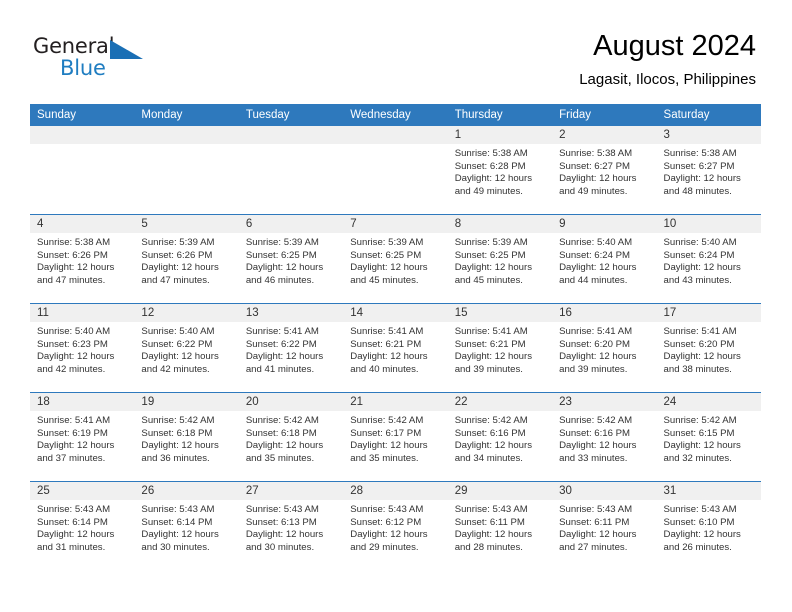 The height and width of the screenshot is (612, 792). I want to click on day-detail-sunrise: Sunrise: 5:40 AM, so click(596, 242).